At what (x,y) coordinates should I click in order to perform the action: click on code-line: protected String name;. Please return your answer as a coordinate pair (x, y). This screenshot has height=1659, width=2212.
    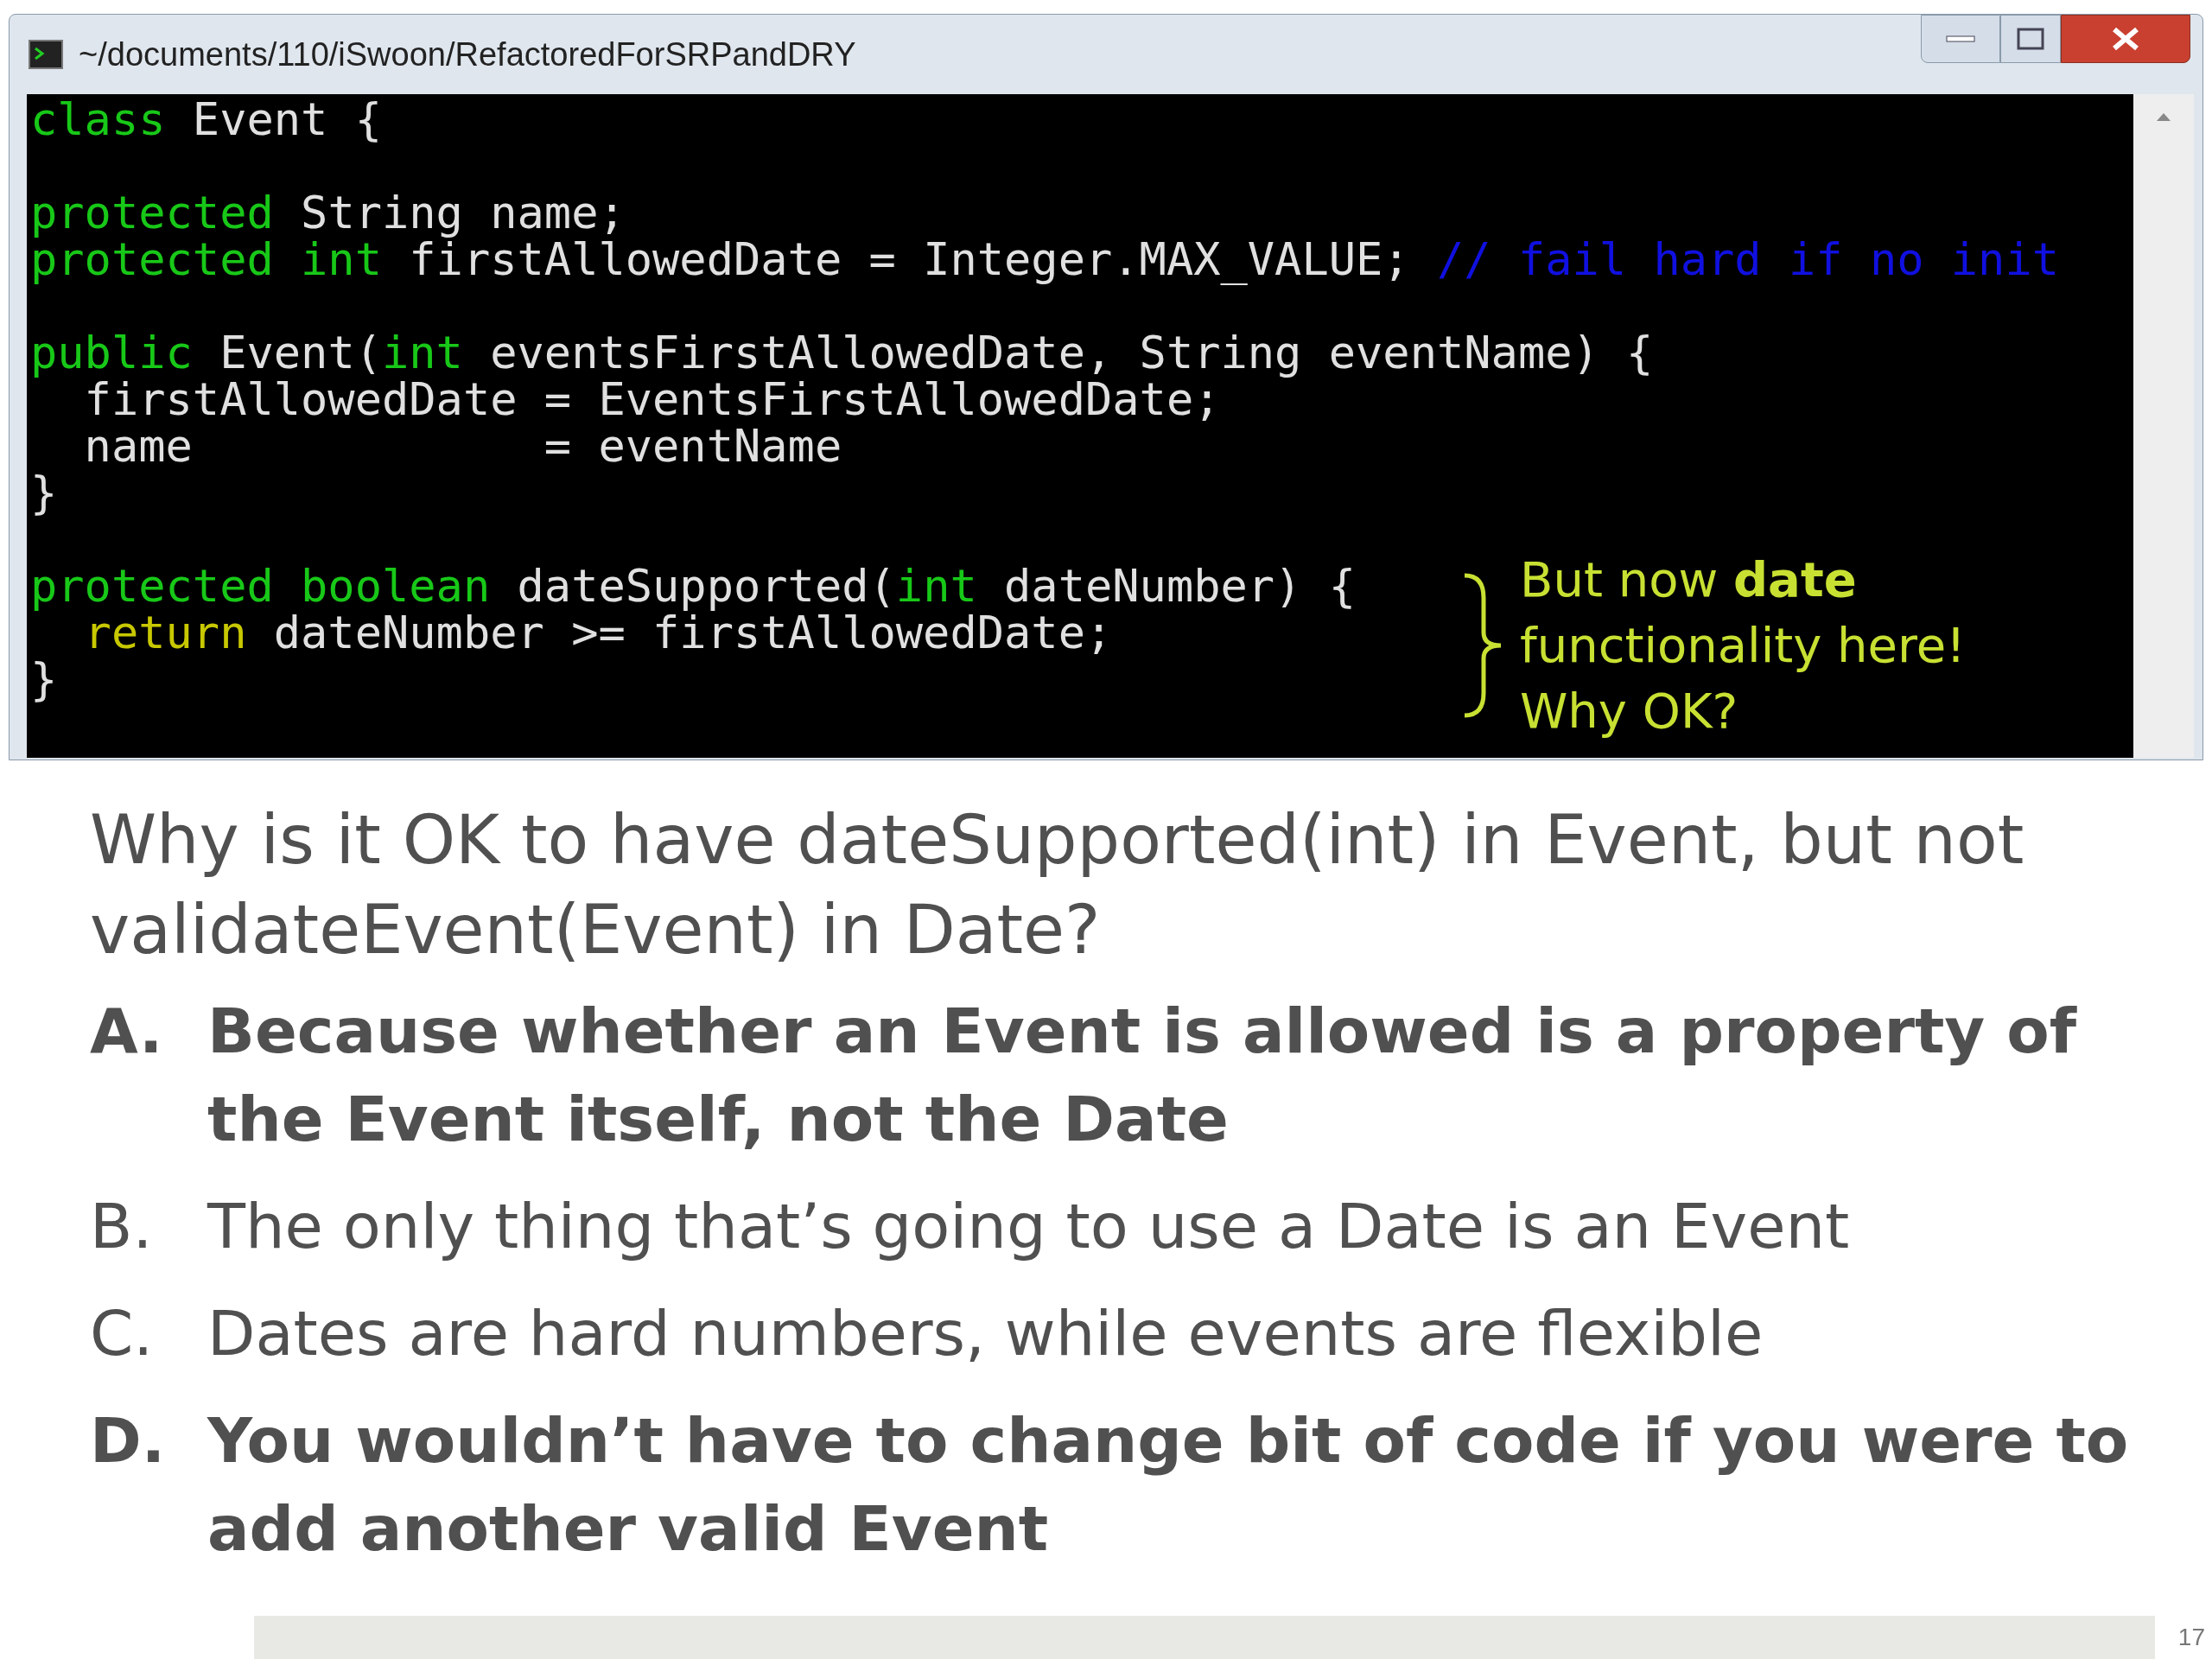
    Looking at the image, I should click on (328, 212).